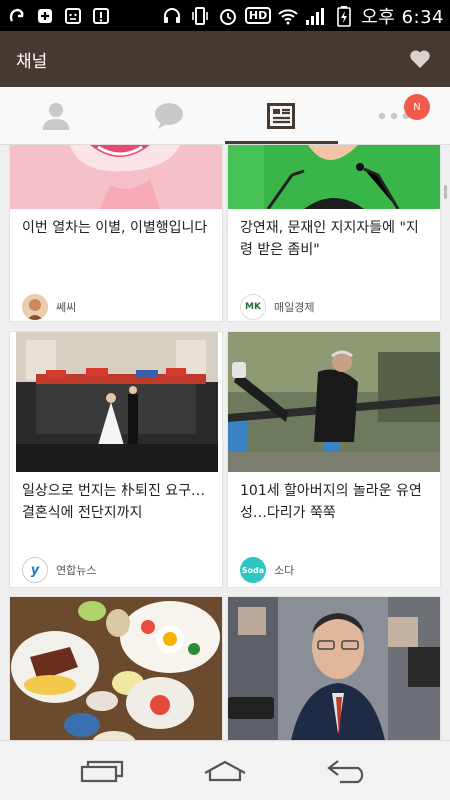  What do you see at coordinates (228, 16) in the screenshot?
I see `alarm-icon` at bounding box center [228, 16].